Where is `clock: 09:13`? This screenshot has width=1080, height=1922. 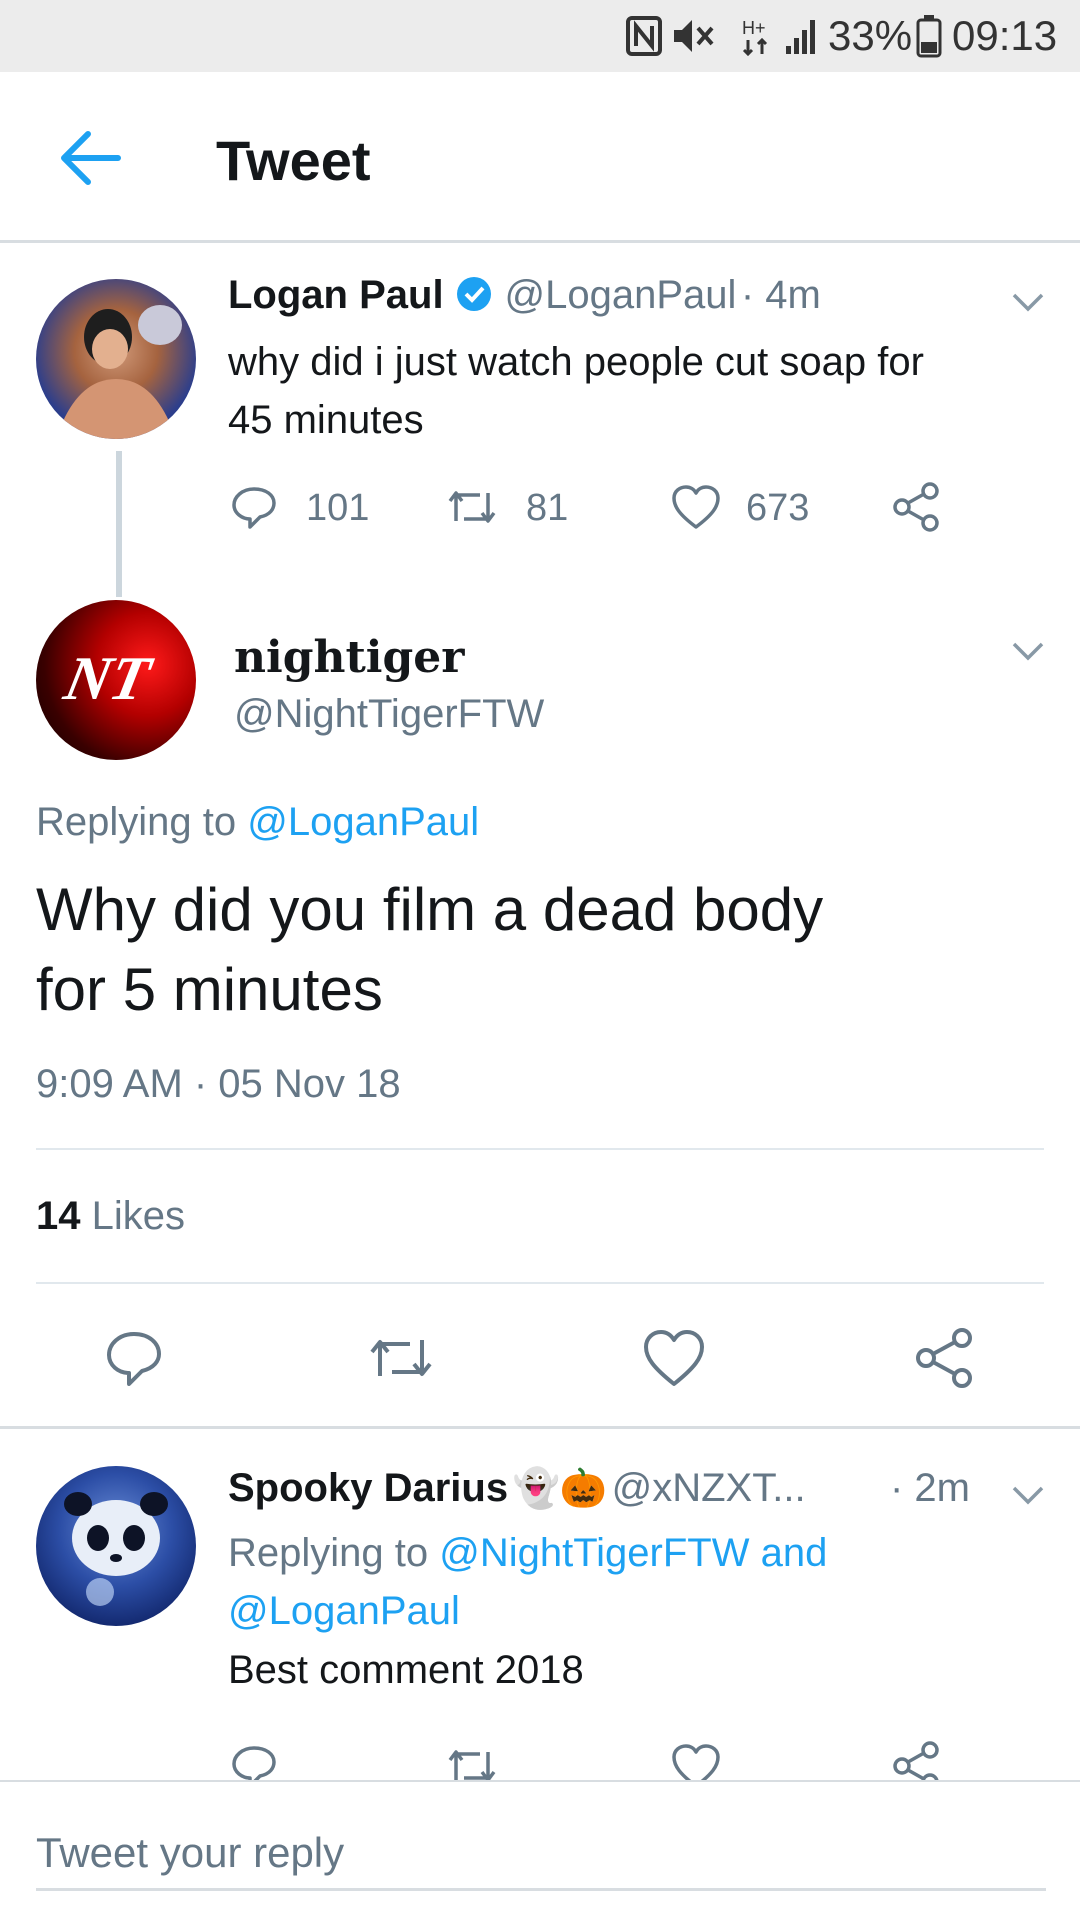
clock: 09:13 is located at coordinates (1005, 35).